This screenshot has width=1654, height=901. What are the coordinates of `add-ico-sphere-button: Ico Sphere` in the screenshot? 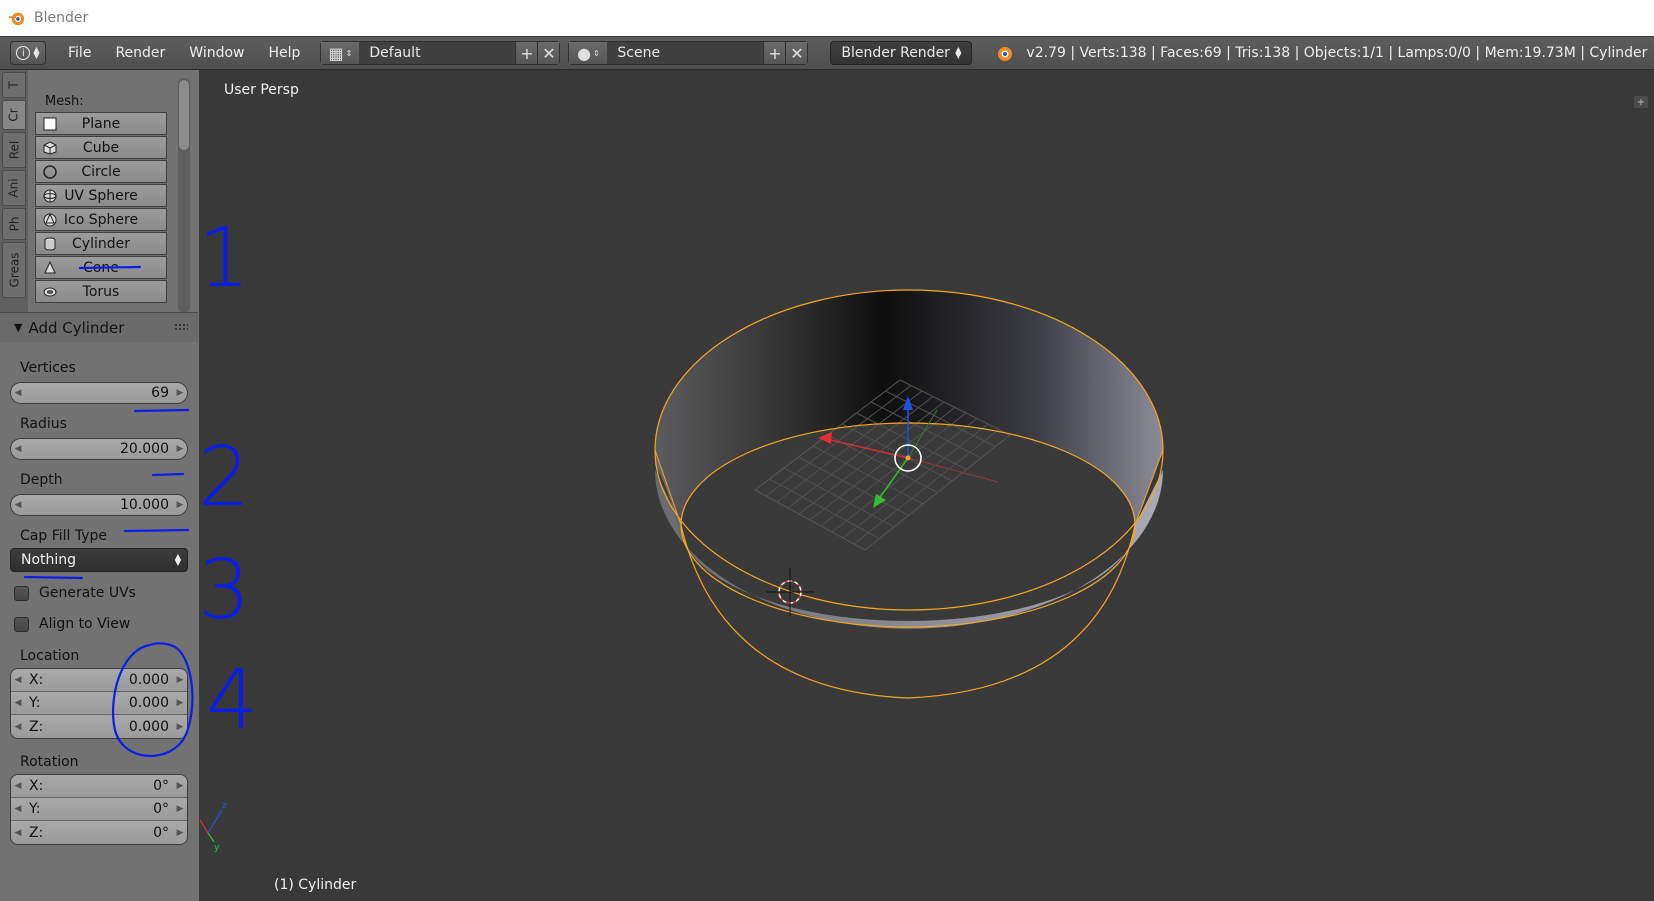 It's located at (101, 219).